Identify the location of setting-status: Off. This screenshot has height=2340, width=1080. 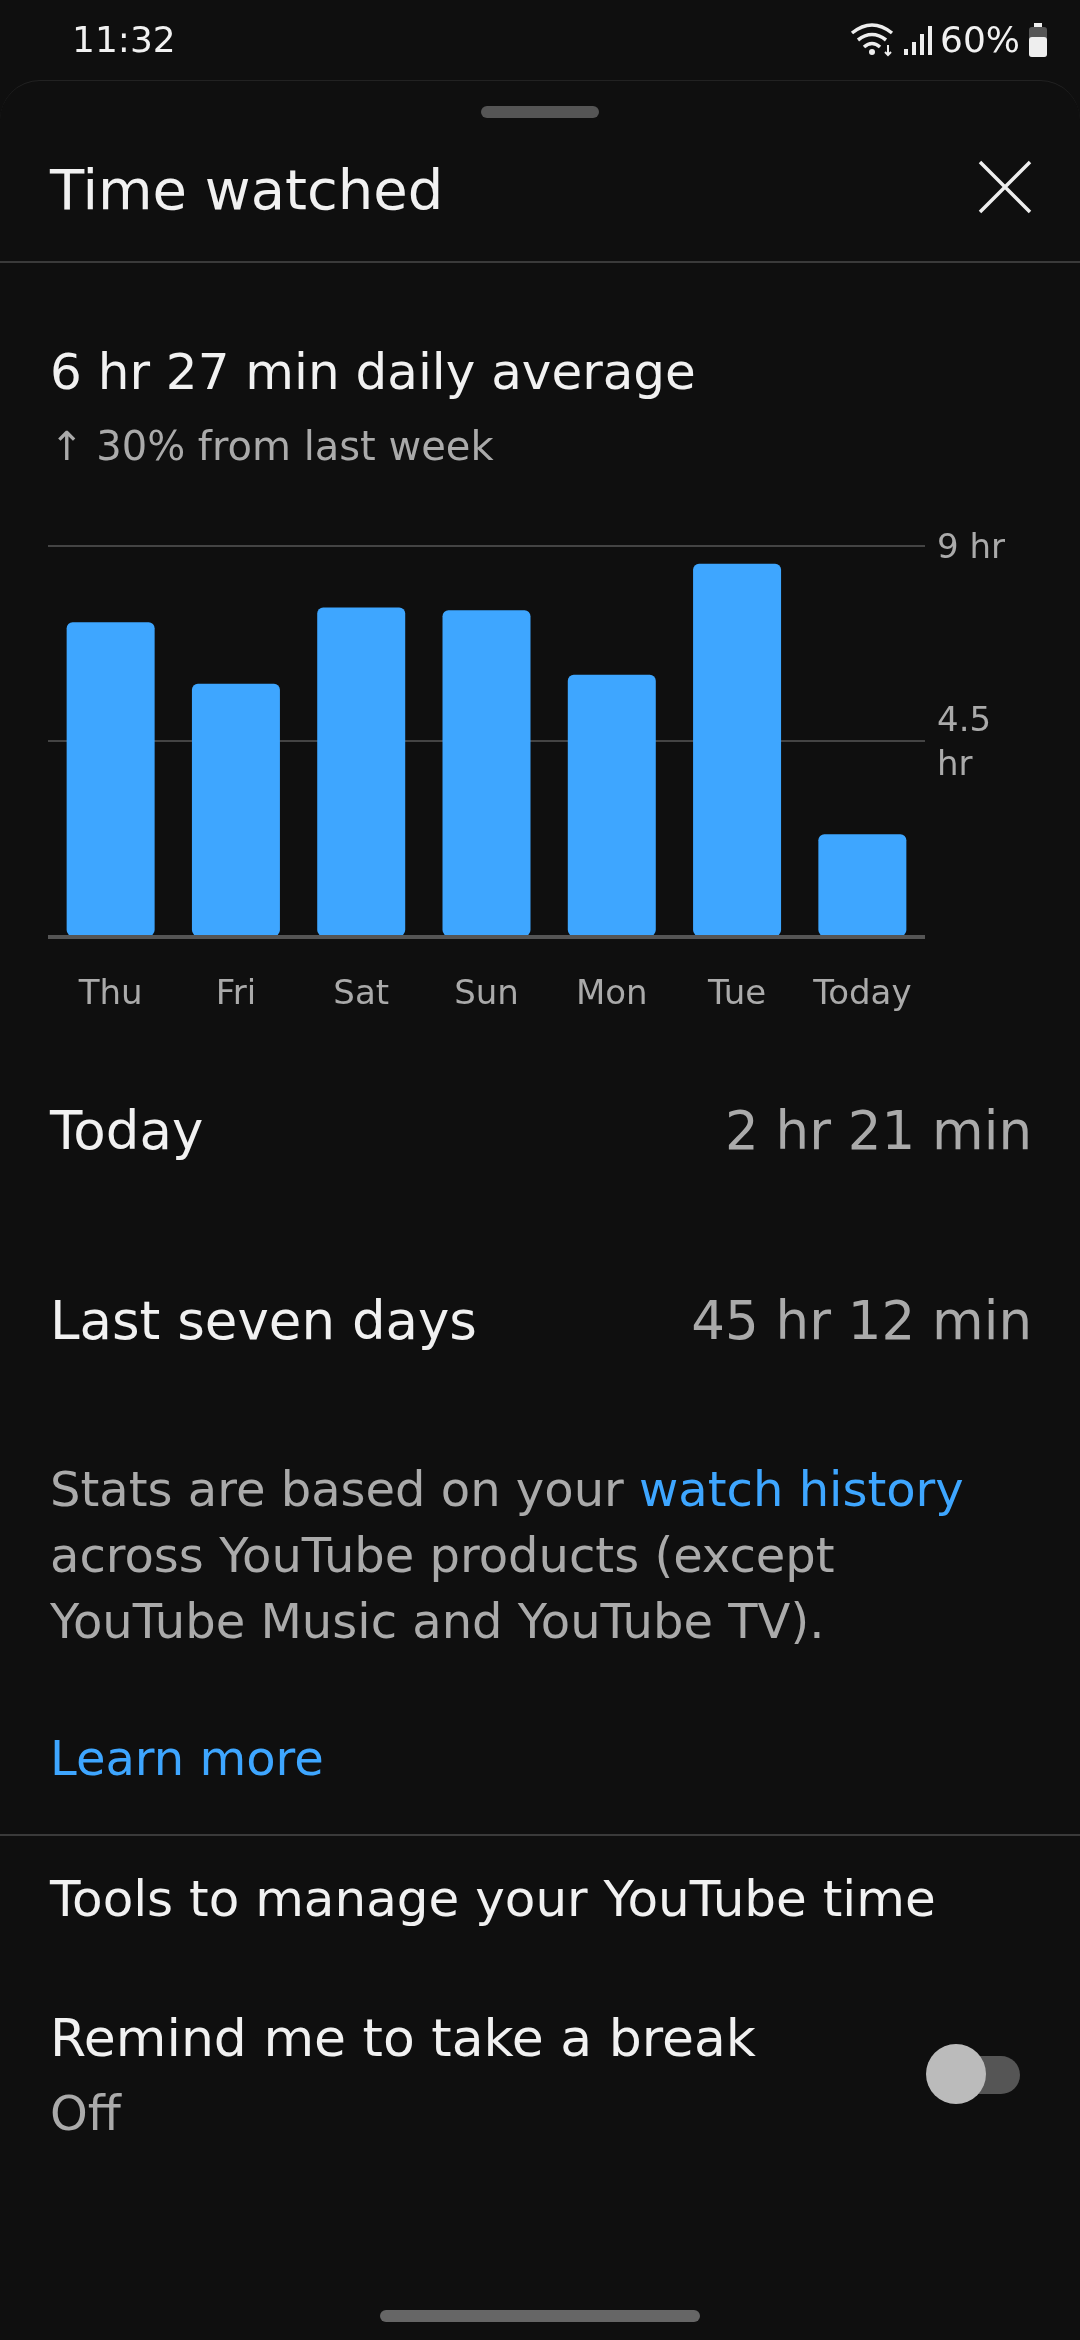
(86, 2113).